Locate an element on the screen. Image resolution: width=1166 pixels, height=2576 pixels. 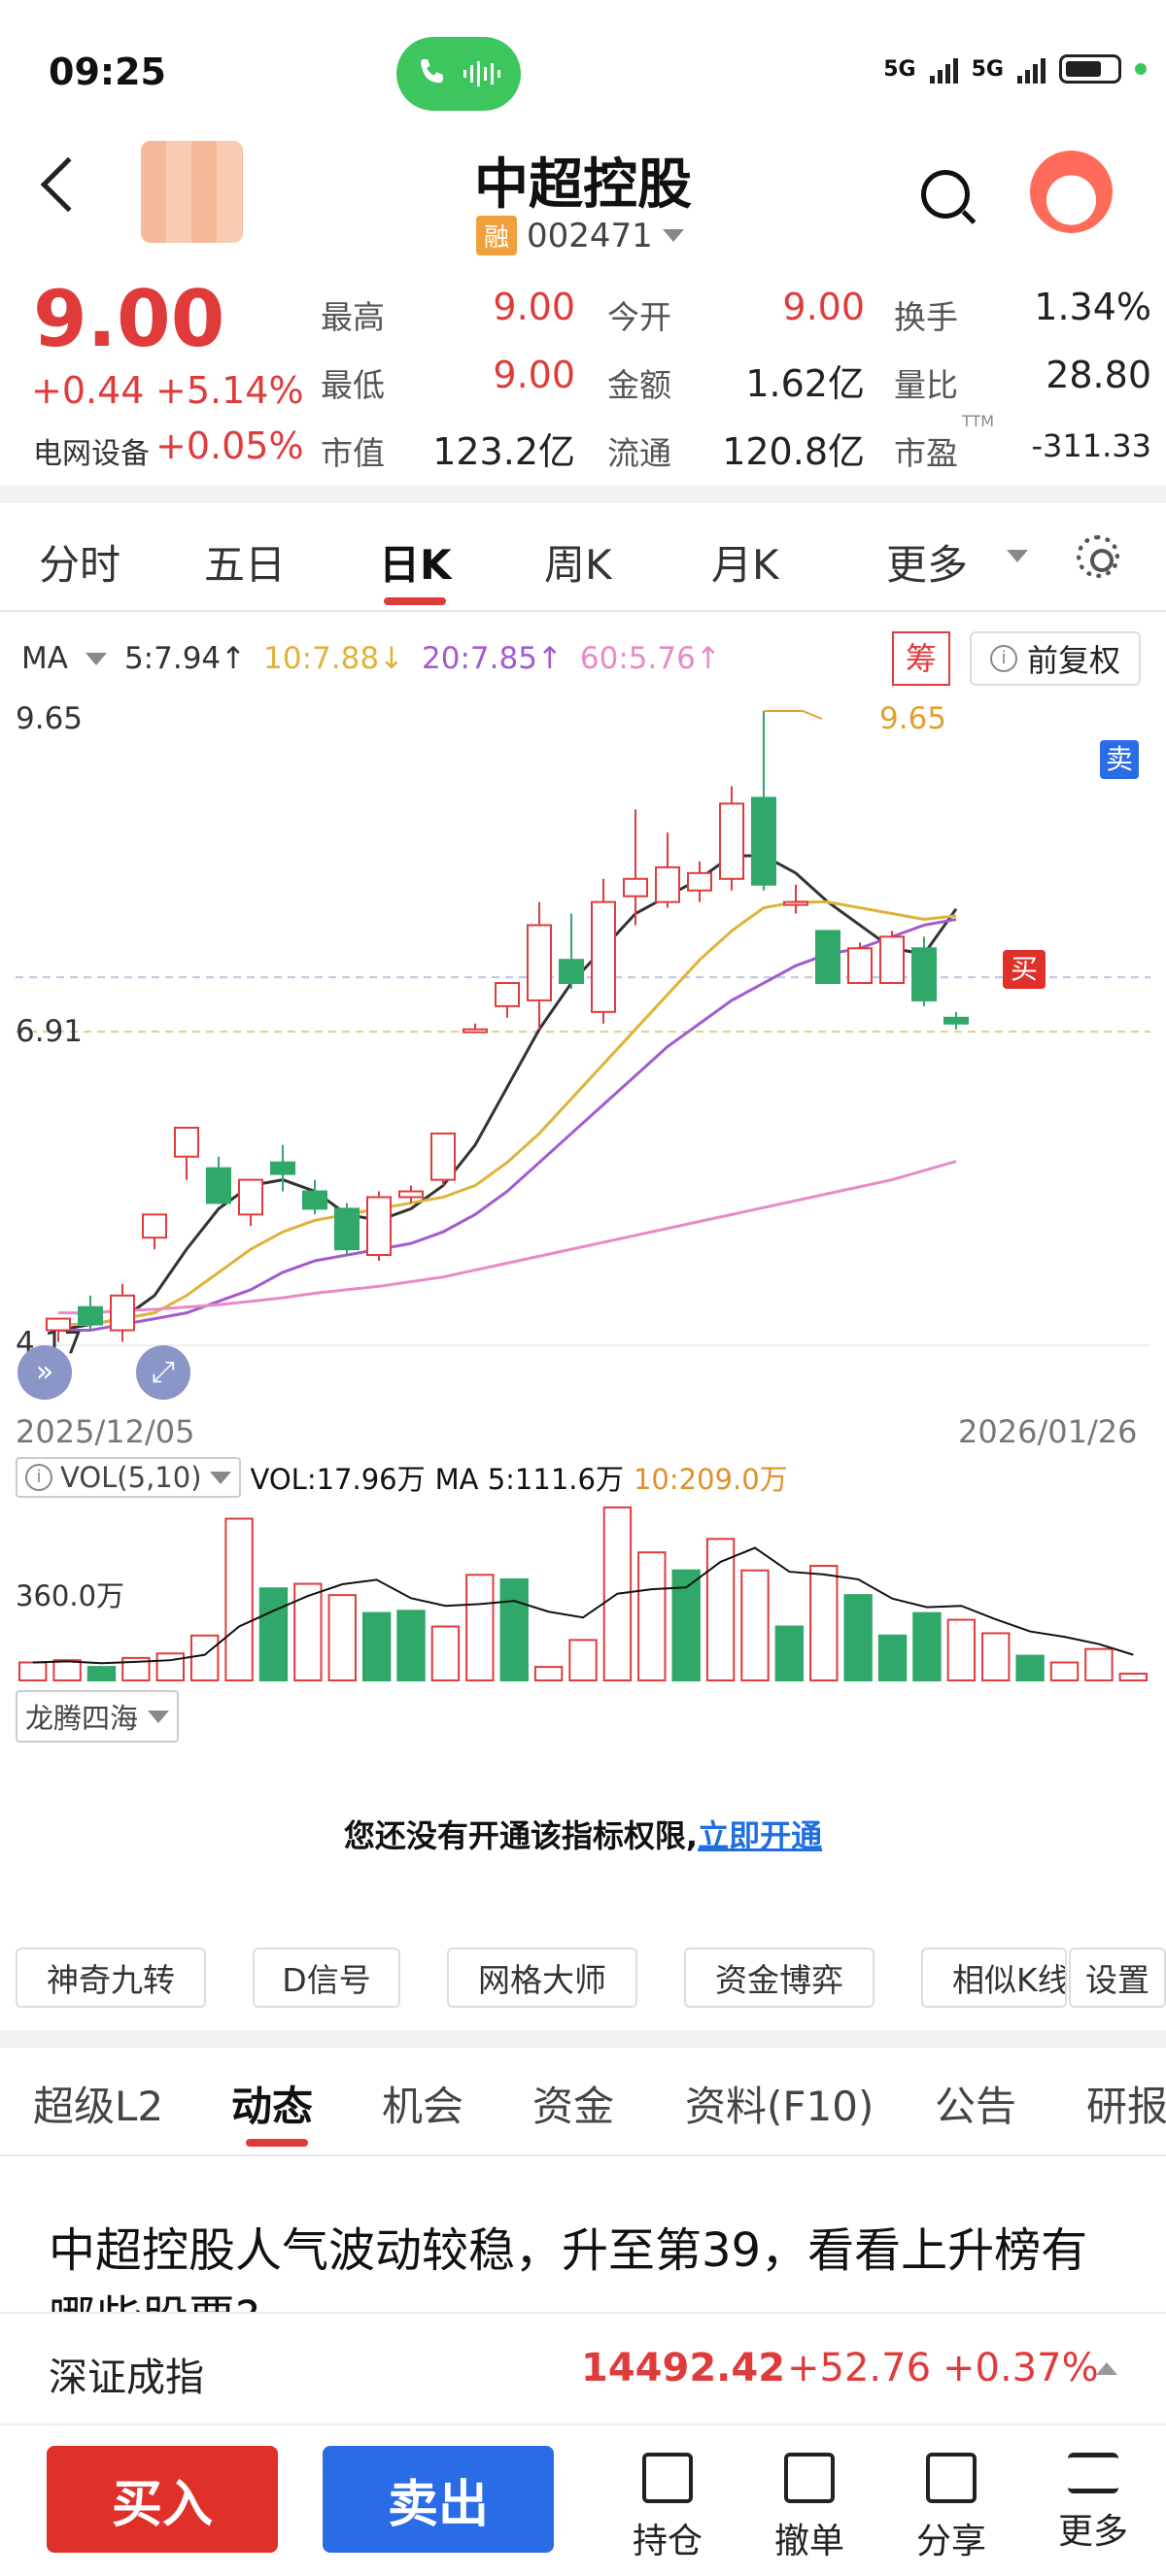
adjust-type-label: 前复权 is located at coordinates (1073, 660).